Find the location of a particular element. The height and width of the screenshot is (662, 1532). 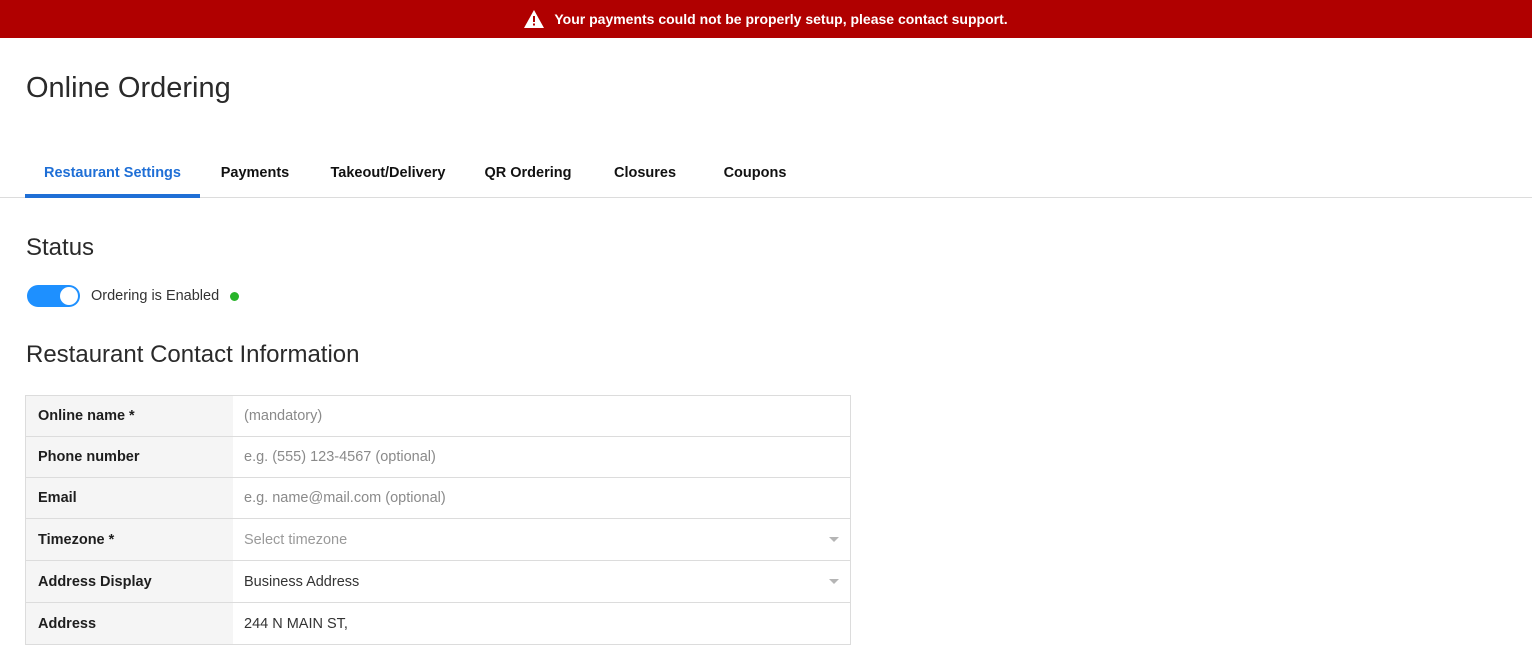

form-row-email: Email is located at coordinates (438, 498).